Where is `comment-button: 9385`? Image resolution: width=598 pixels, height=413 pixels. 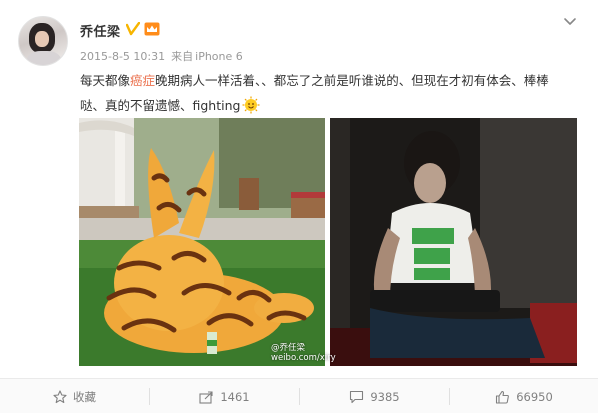 comment-button: 9385 is located at coordinates (374, 396).